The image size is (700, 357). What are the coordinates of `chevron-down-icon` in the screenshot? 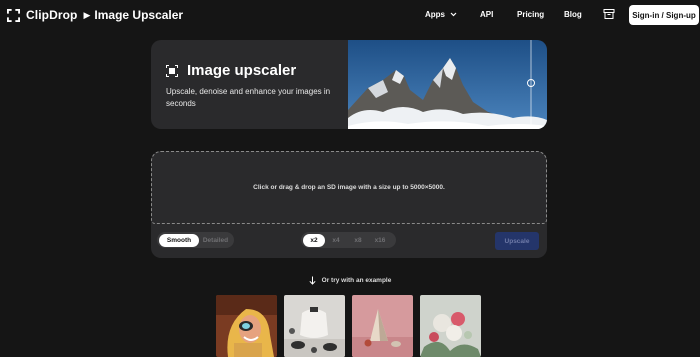 It's located at (453, 14).